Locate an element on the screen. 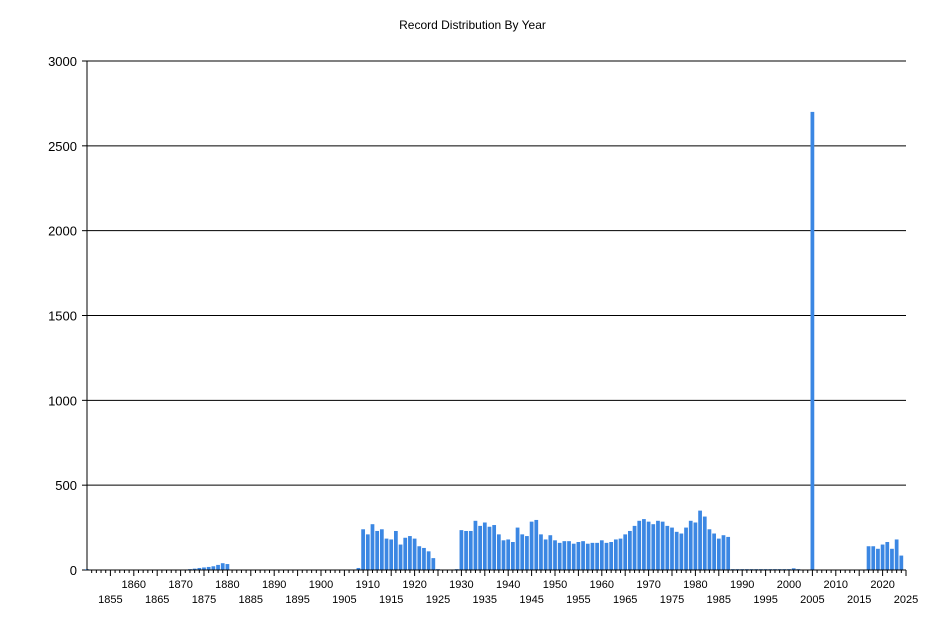  y-tick-label: 2000 is located at coordinates (62, 231).